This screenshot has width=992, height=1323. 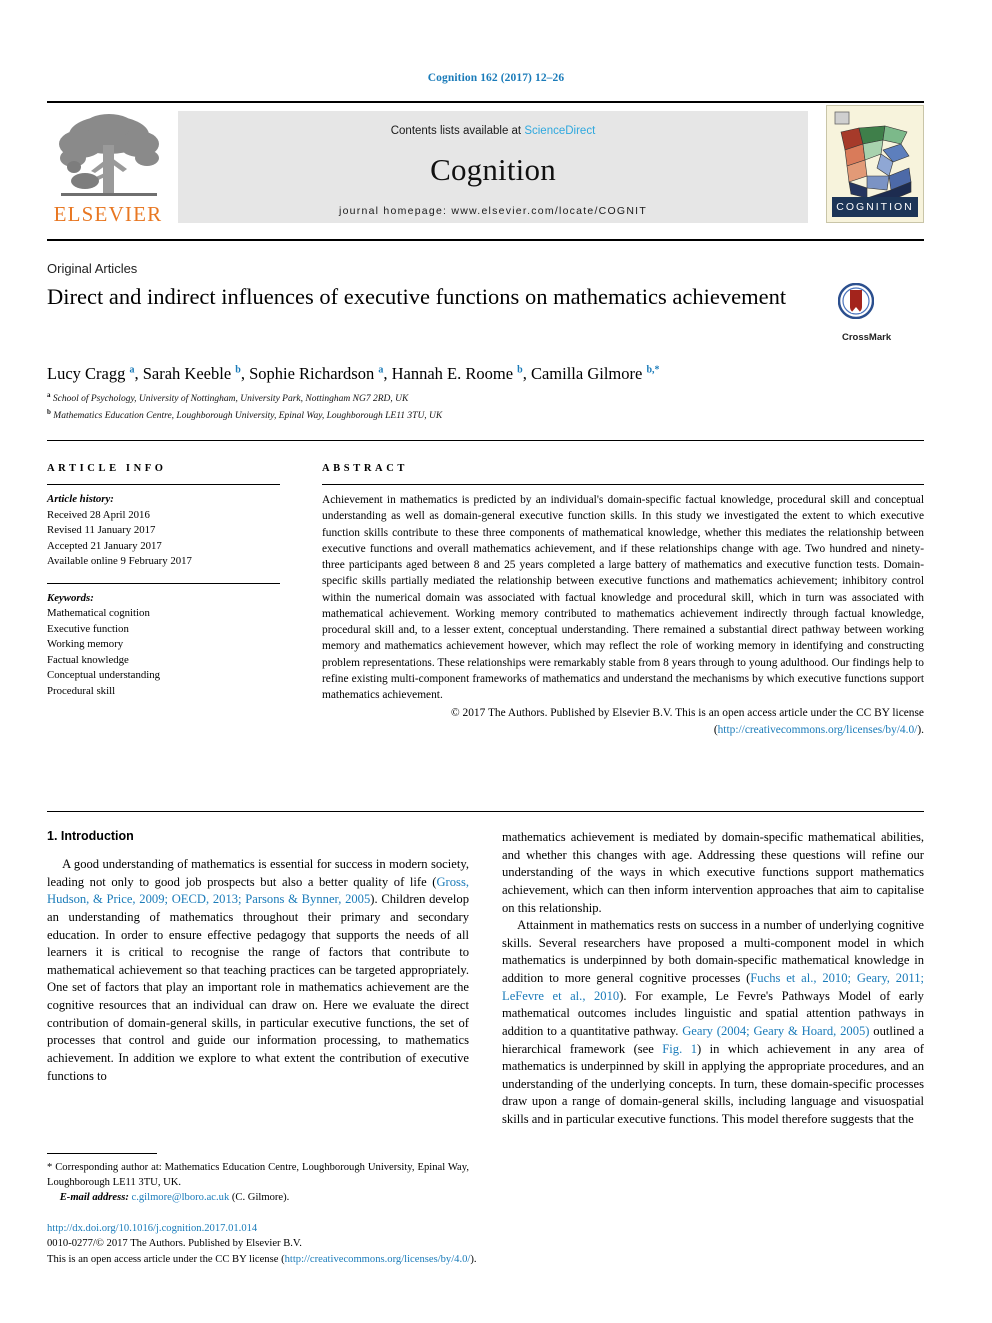 What do you see at coordinates (623, 484) in the screenshot?
I see `abstract-rule` at bounding box center [623, 484].